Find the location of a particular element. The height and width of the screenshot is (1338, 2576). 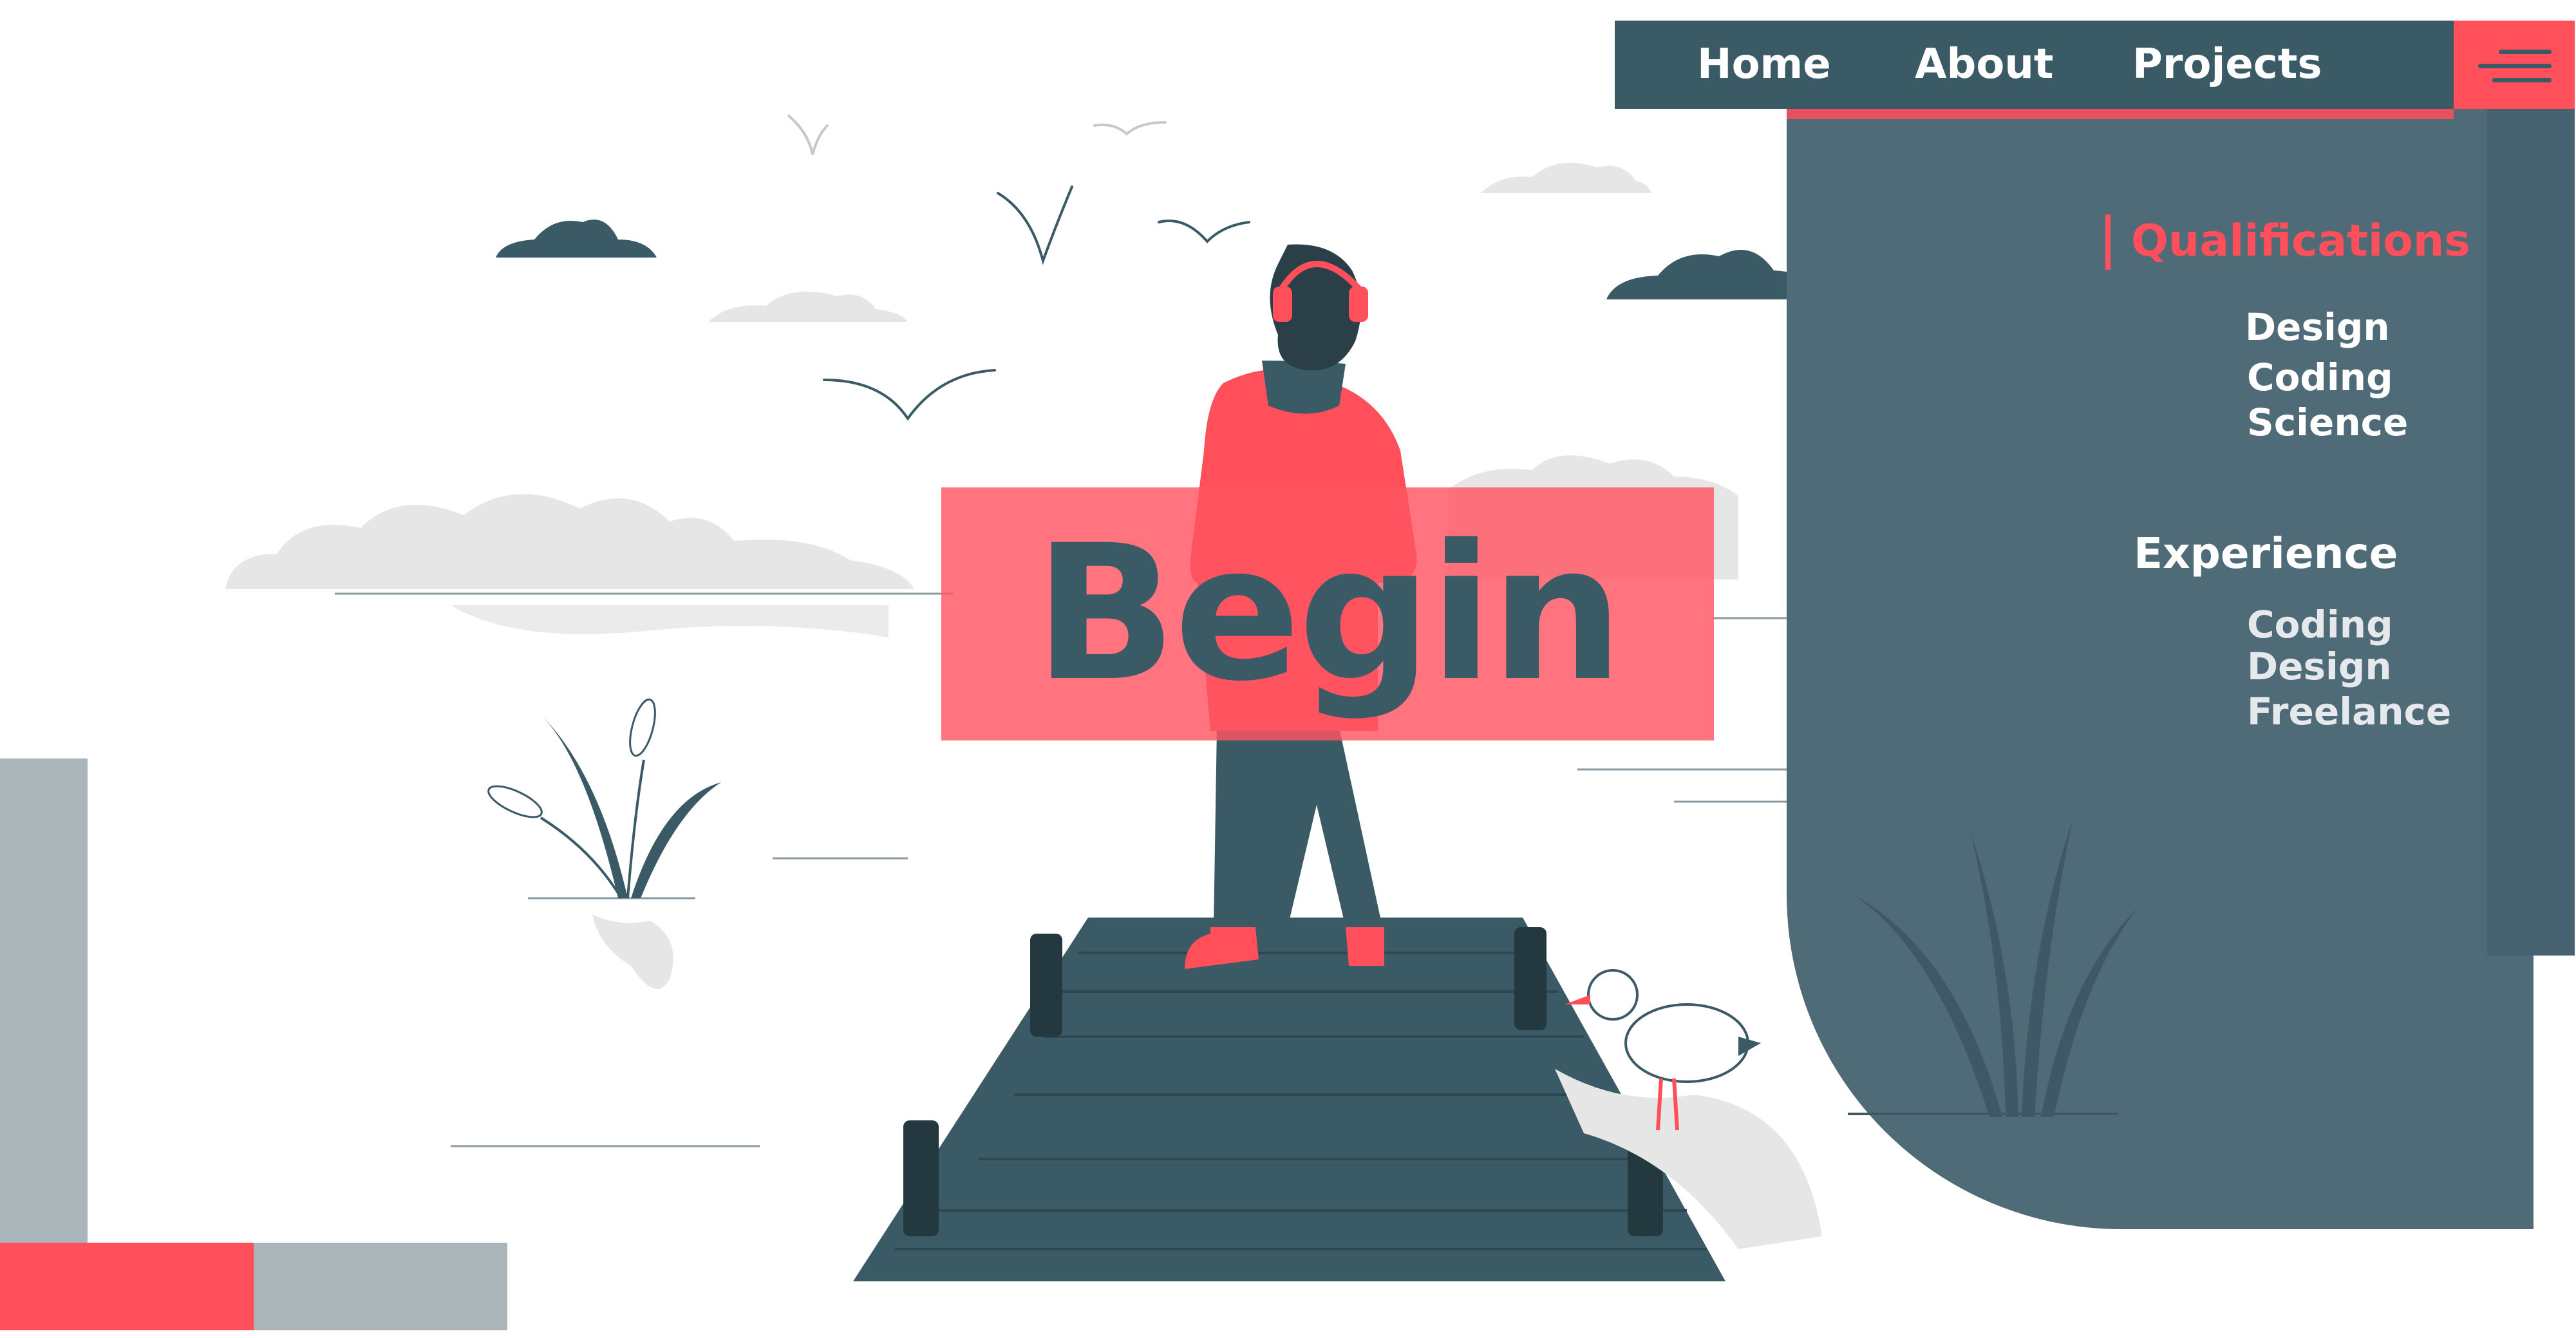

experience-item-freelance: Freelance is located at coordinates (2349, 711).